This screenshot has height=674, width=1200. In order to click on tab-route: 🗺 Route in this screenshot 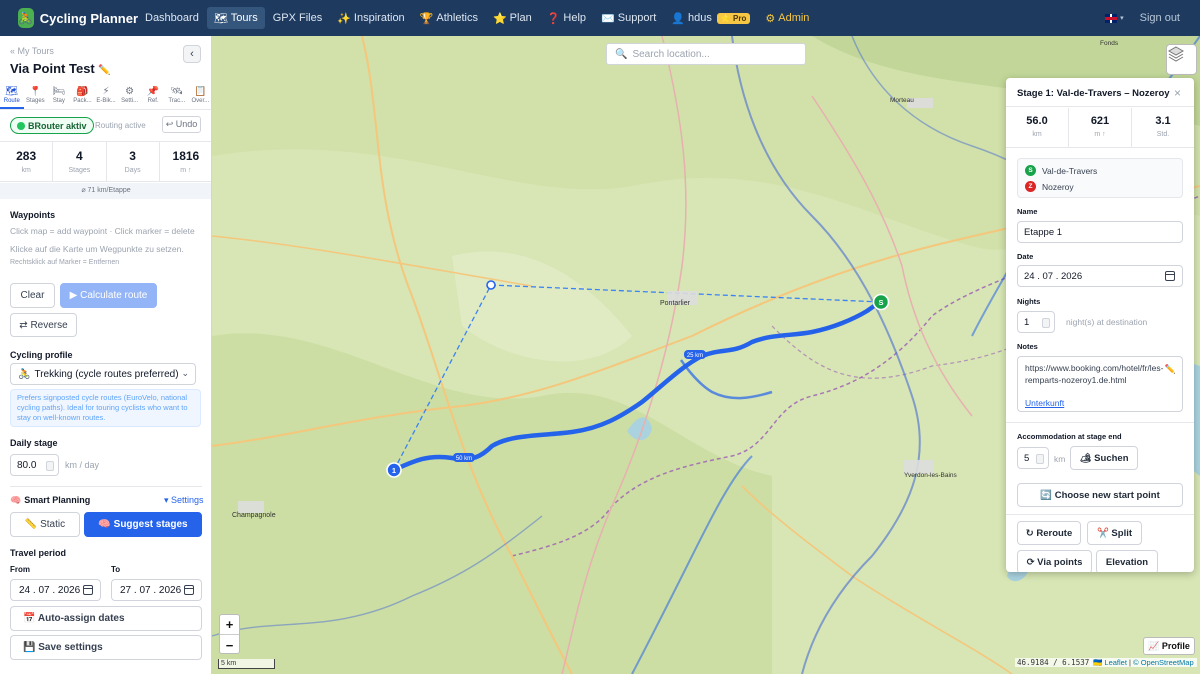, I will do `click(12, 97)`.